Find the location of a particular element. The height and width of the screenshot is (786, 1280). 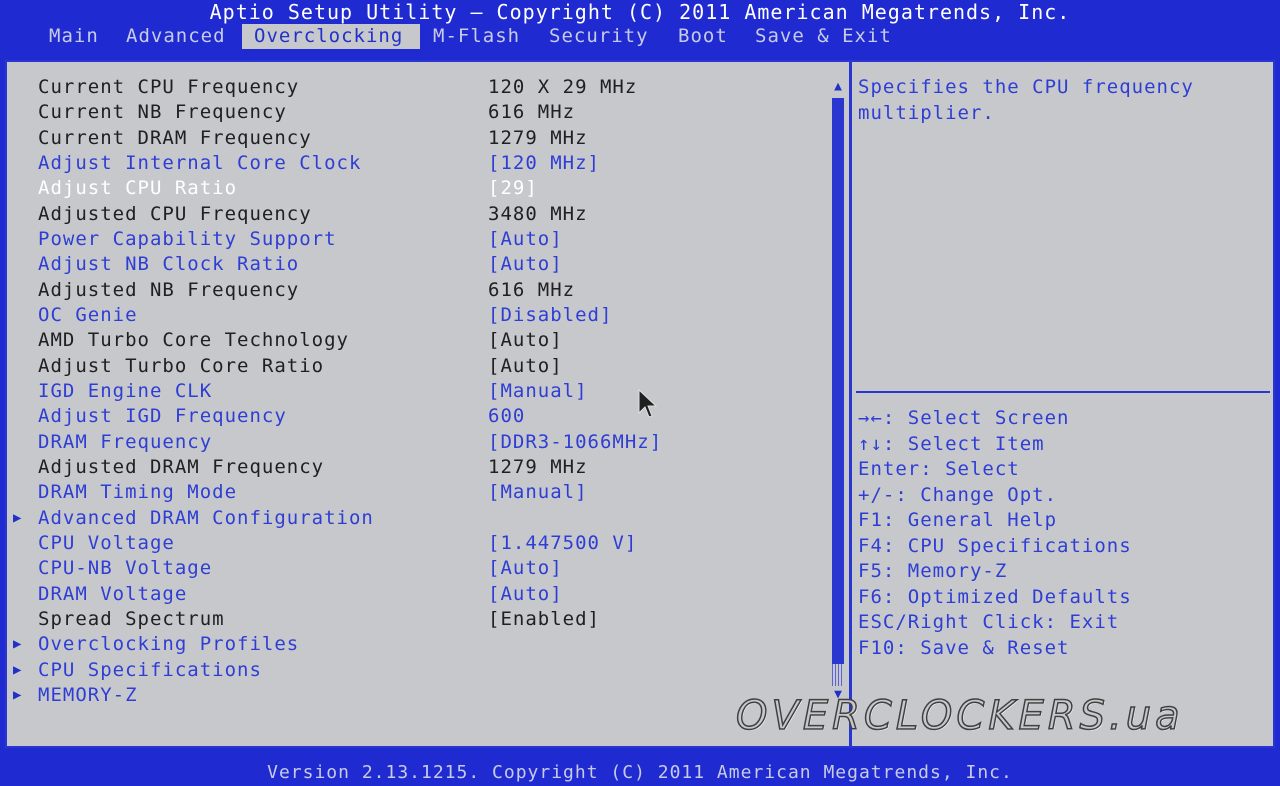

setting-label: Adjusted DRAM Frequency is located at coordinates (181, 466).